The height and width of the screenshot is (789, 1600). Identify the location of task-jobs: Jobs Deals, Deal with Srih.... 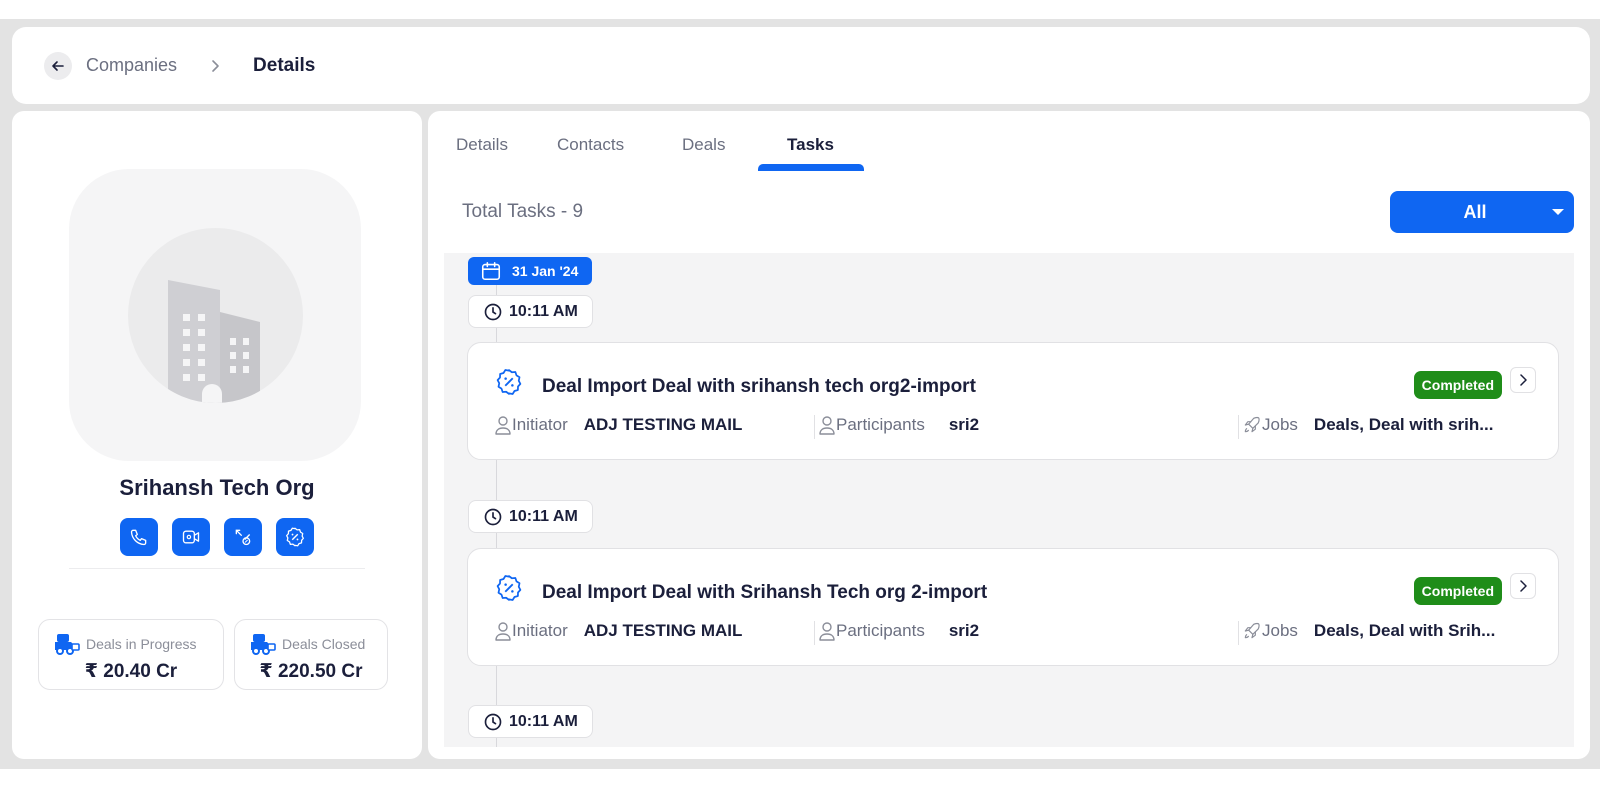
(1377, 631).